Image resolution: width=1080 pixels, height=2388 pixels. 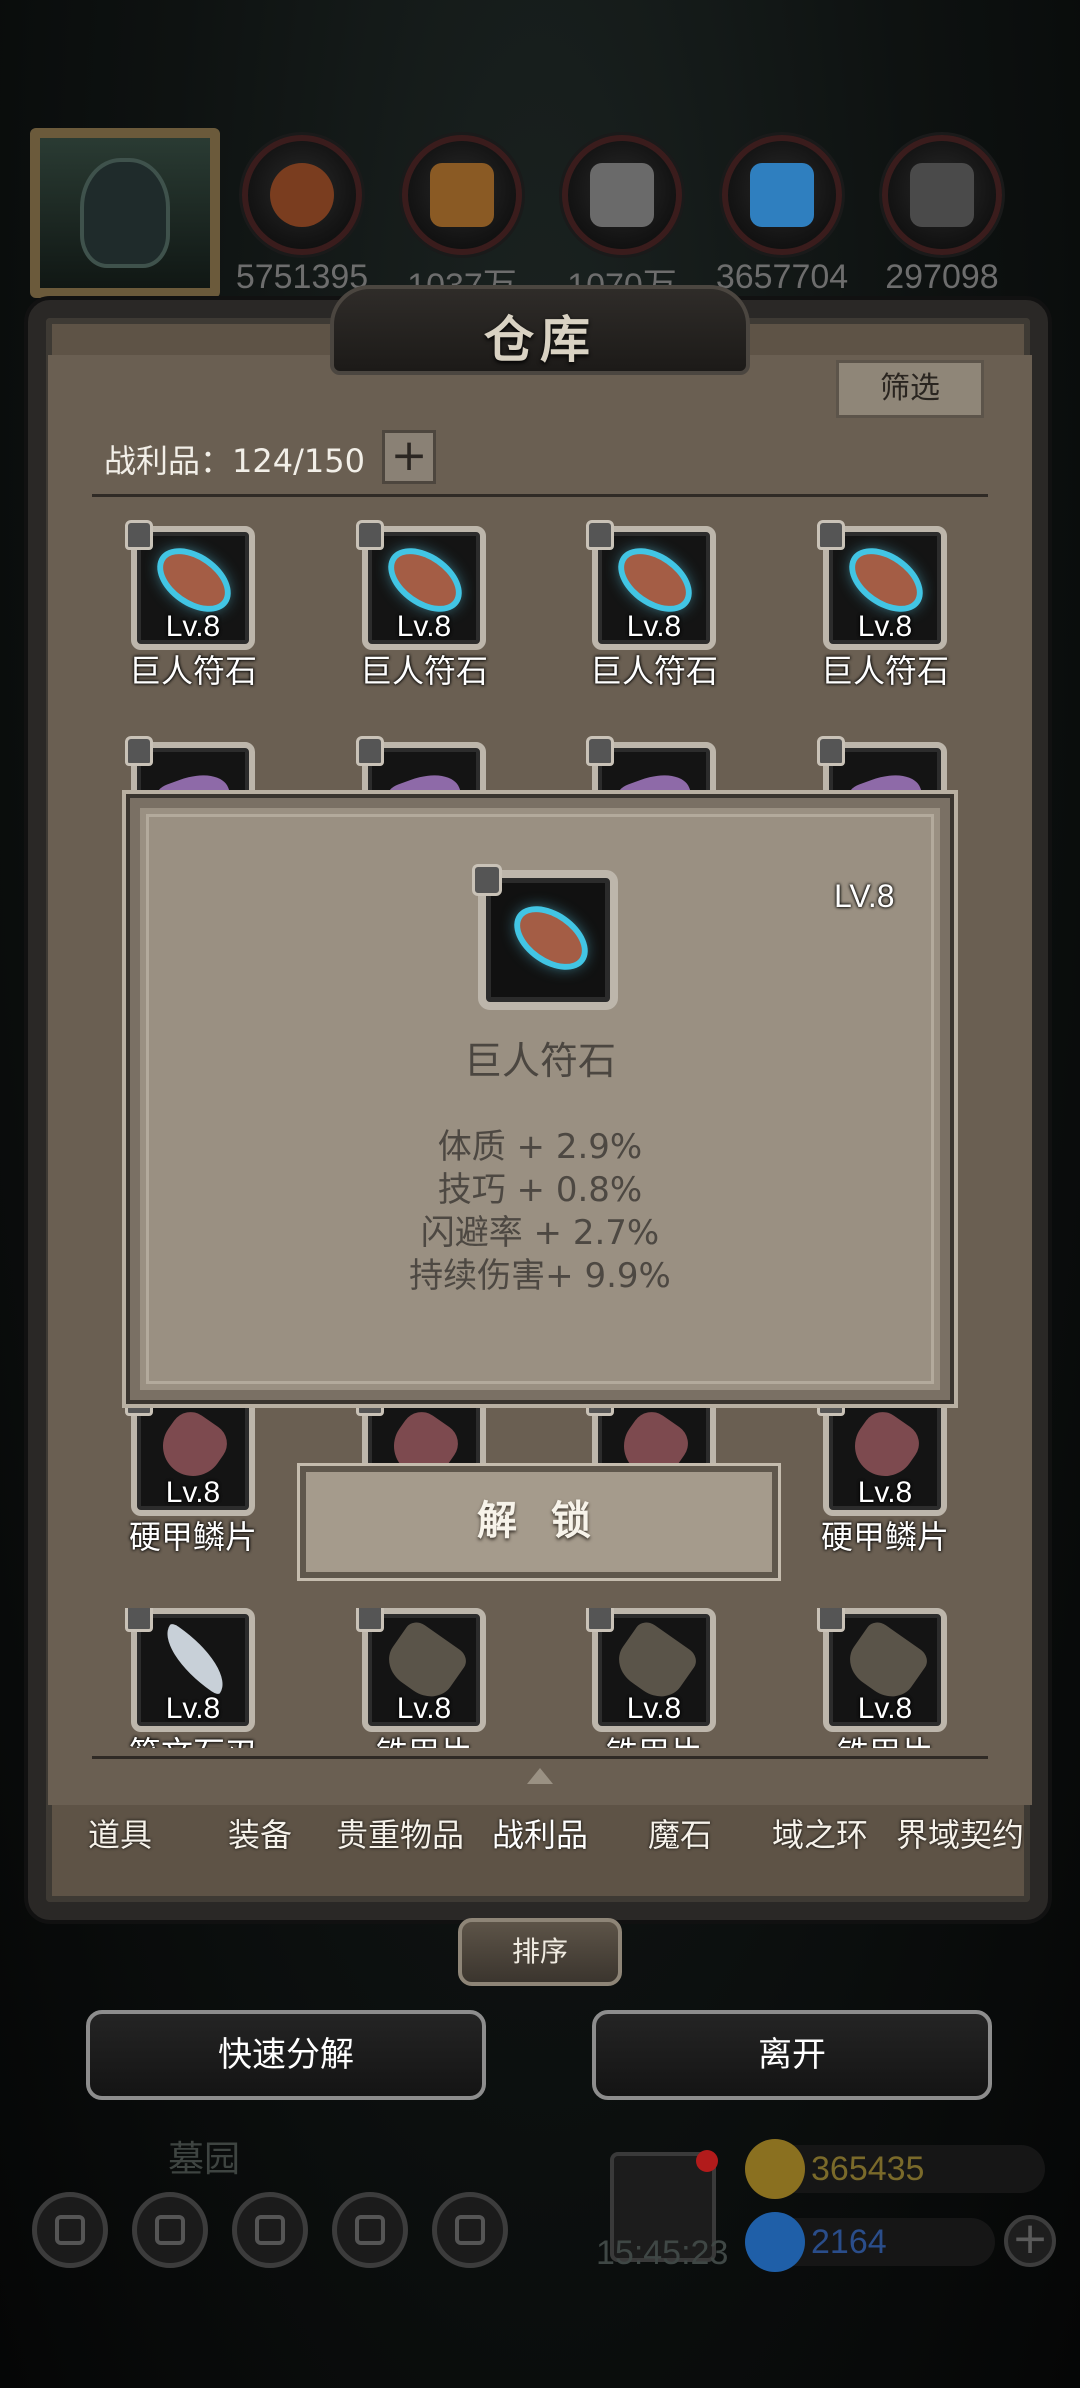 I want to click on item-slot: Lv.8符文石刃, so click(x=193, y=1678).